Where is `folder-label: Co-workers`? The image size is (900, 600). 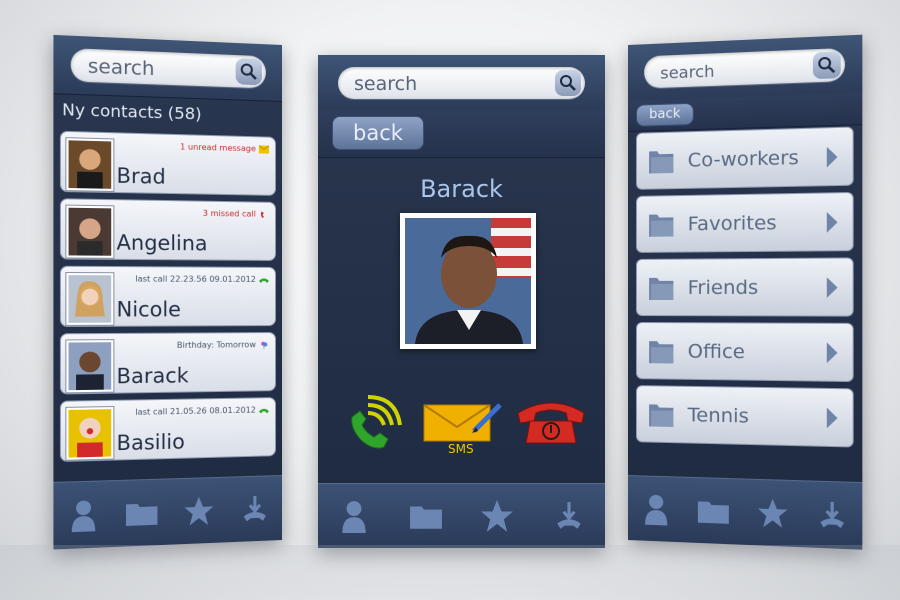
folder-label: Co-workers is located at coordinates (743, 159).